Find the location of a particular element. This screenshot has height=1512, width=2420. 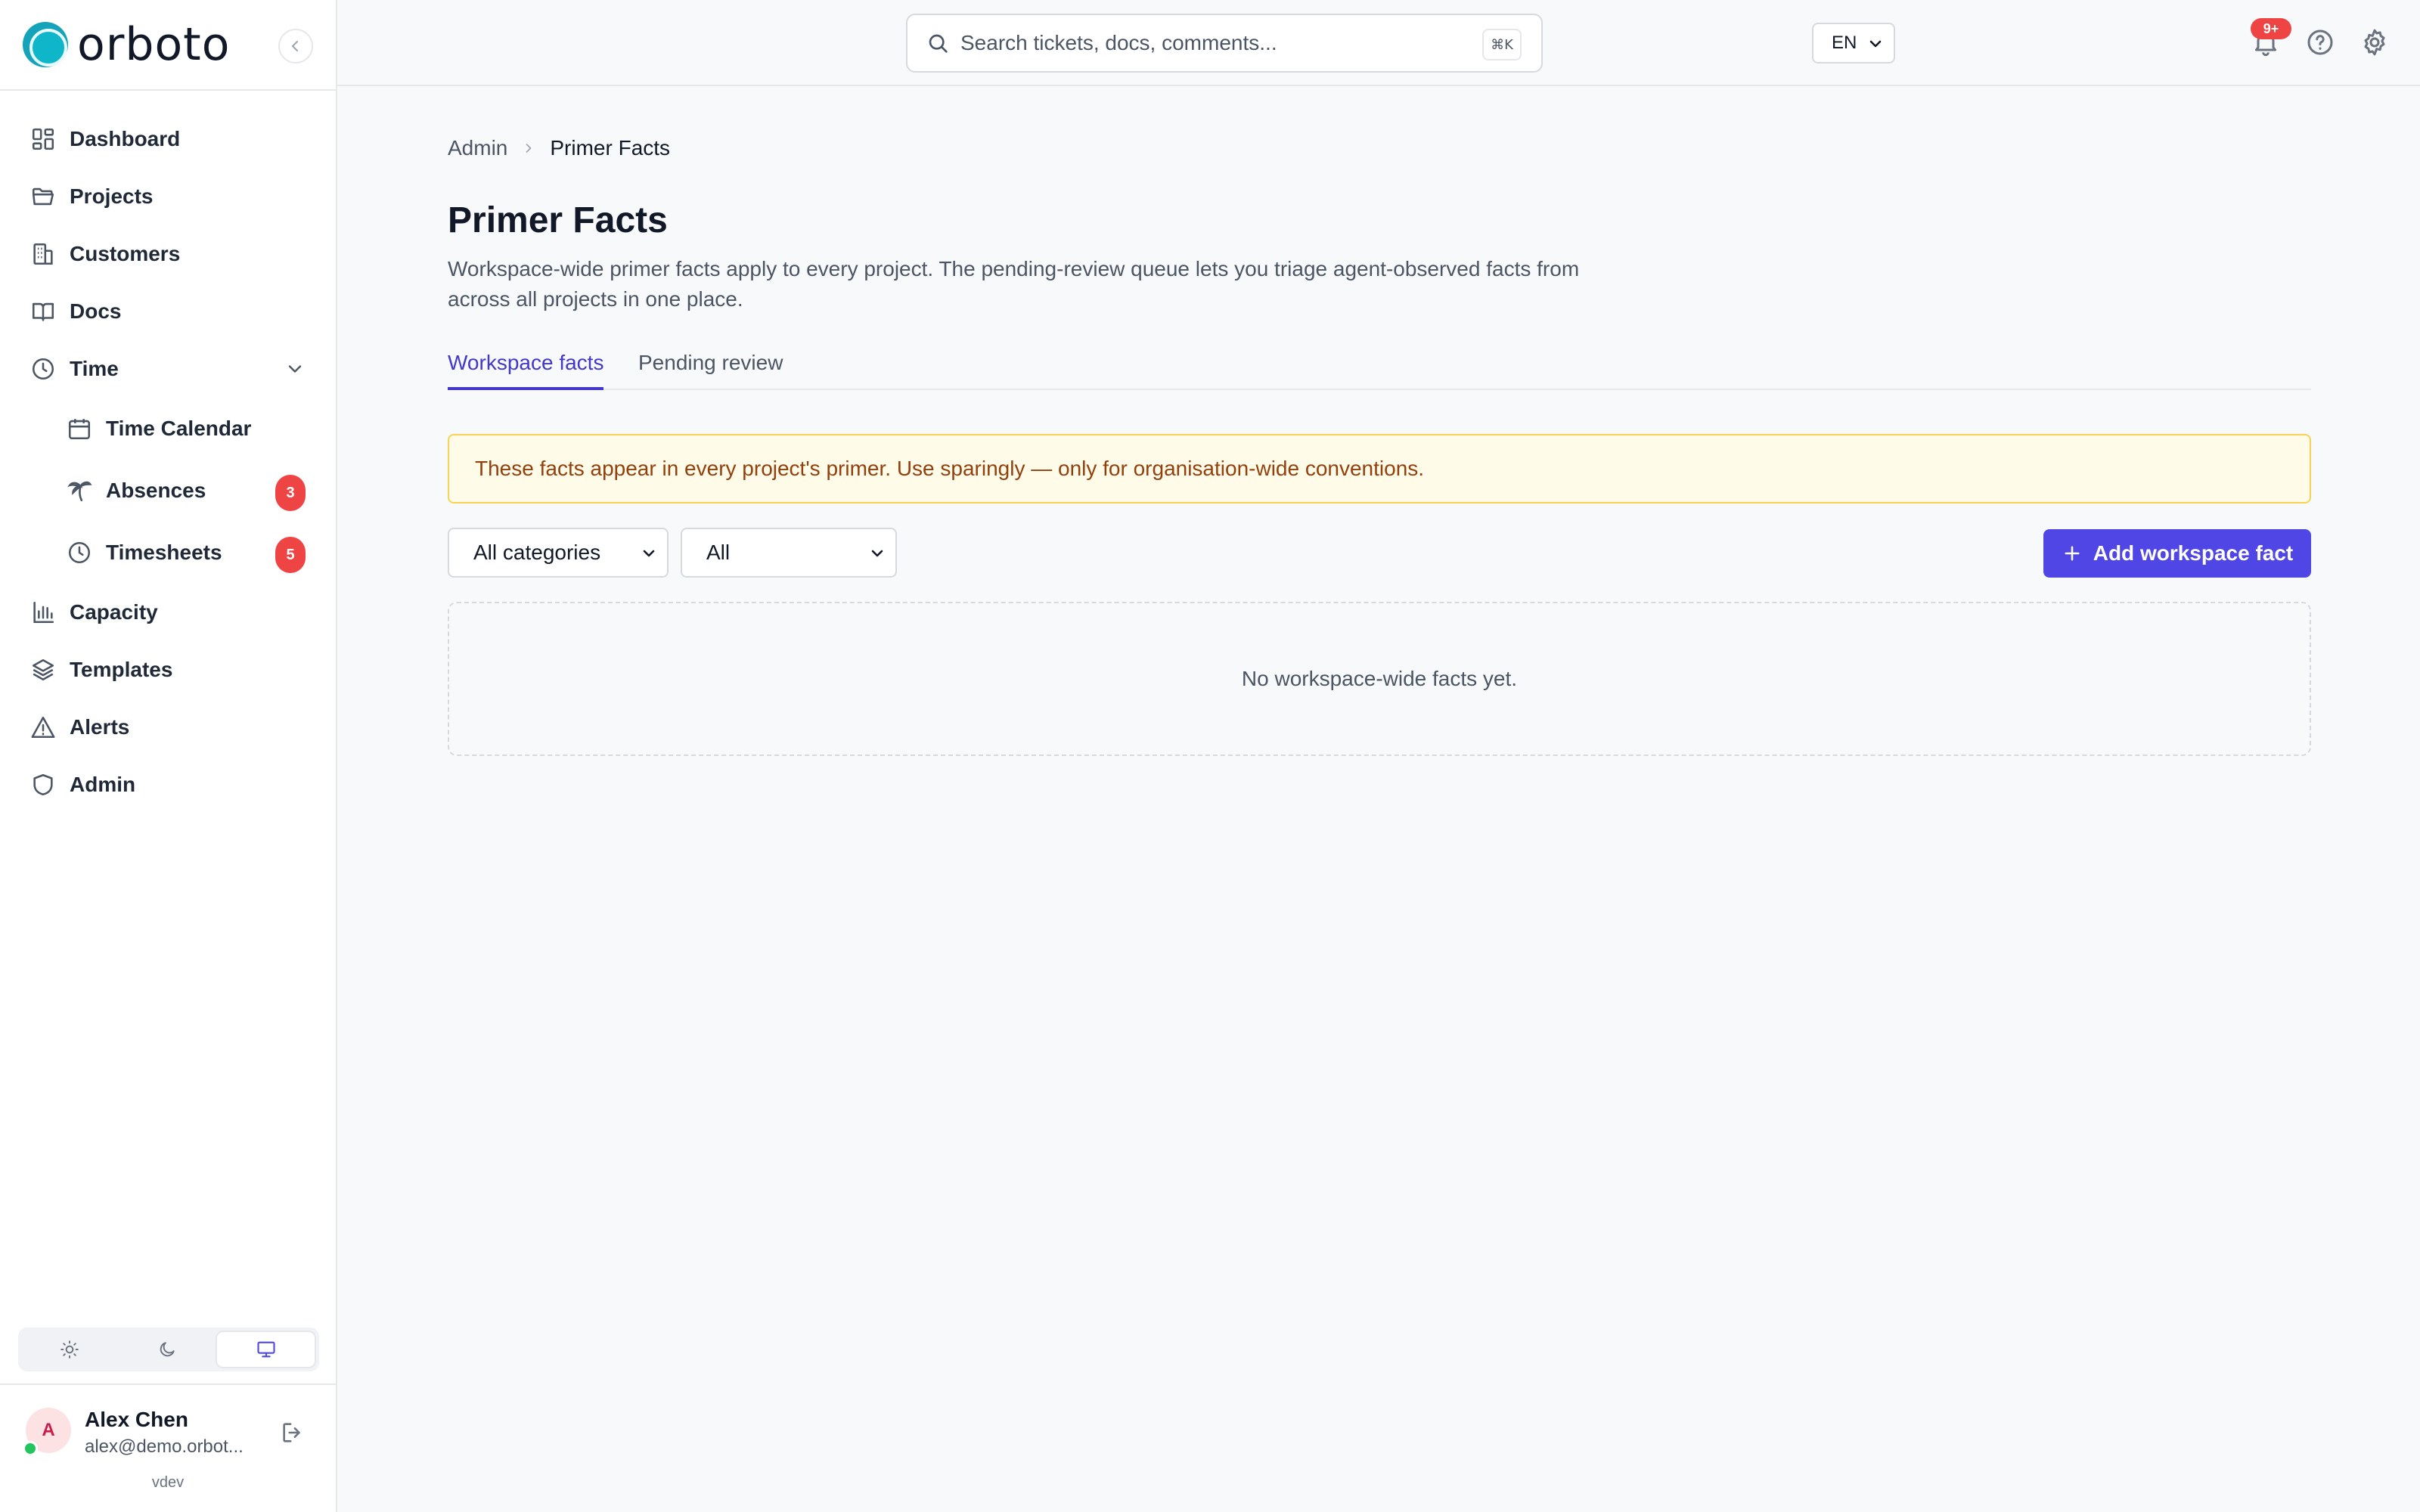

breadcrumb: Admin Primer Facts is located at coordinates (559, 148).